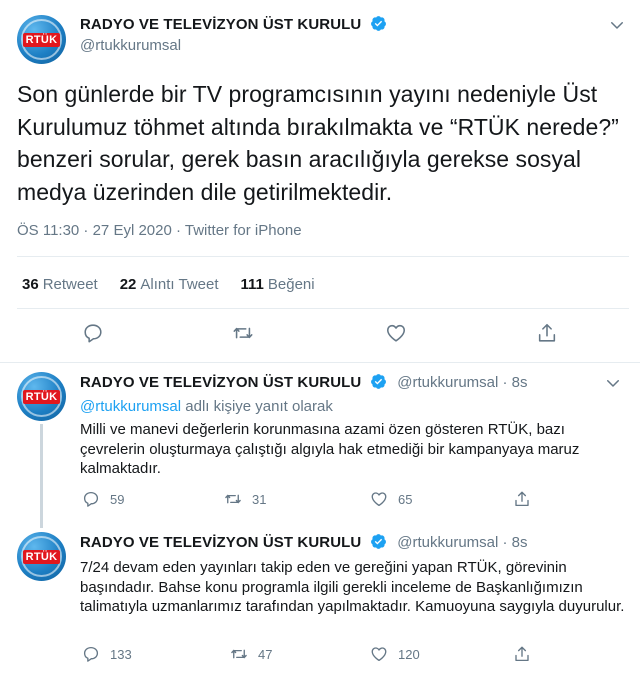 The height and width of the screenshot is (674, 640). I want to click on reply-button: 59, so click(103, 499).